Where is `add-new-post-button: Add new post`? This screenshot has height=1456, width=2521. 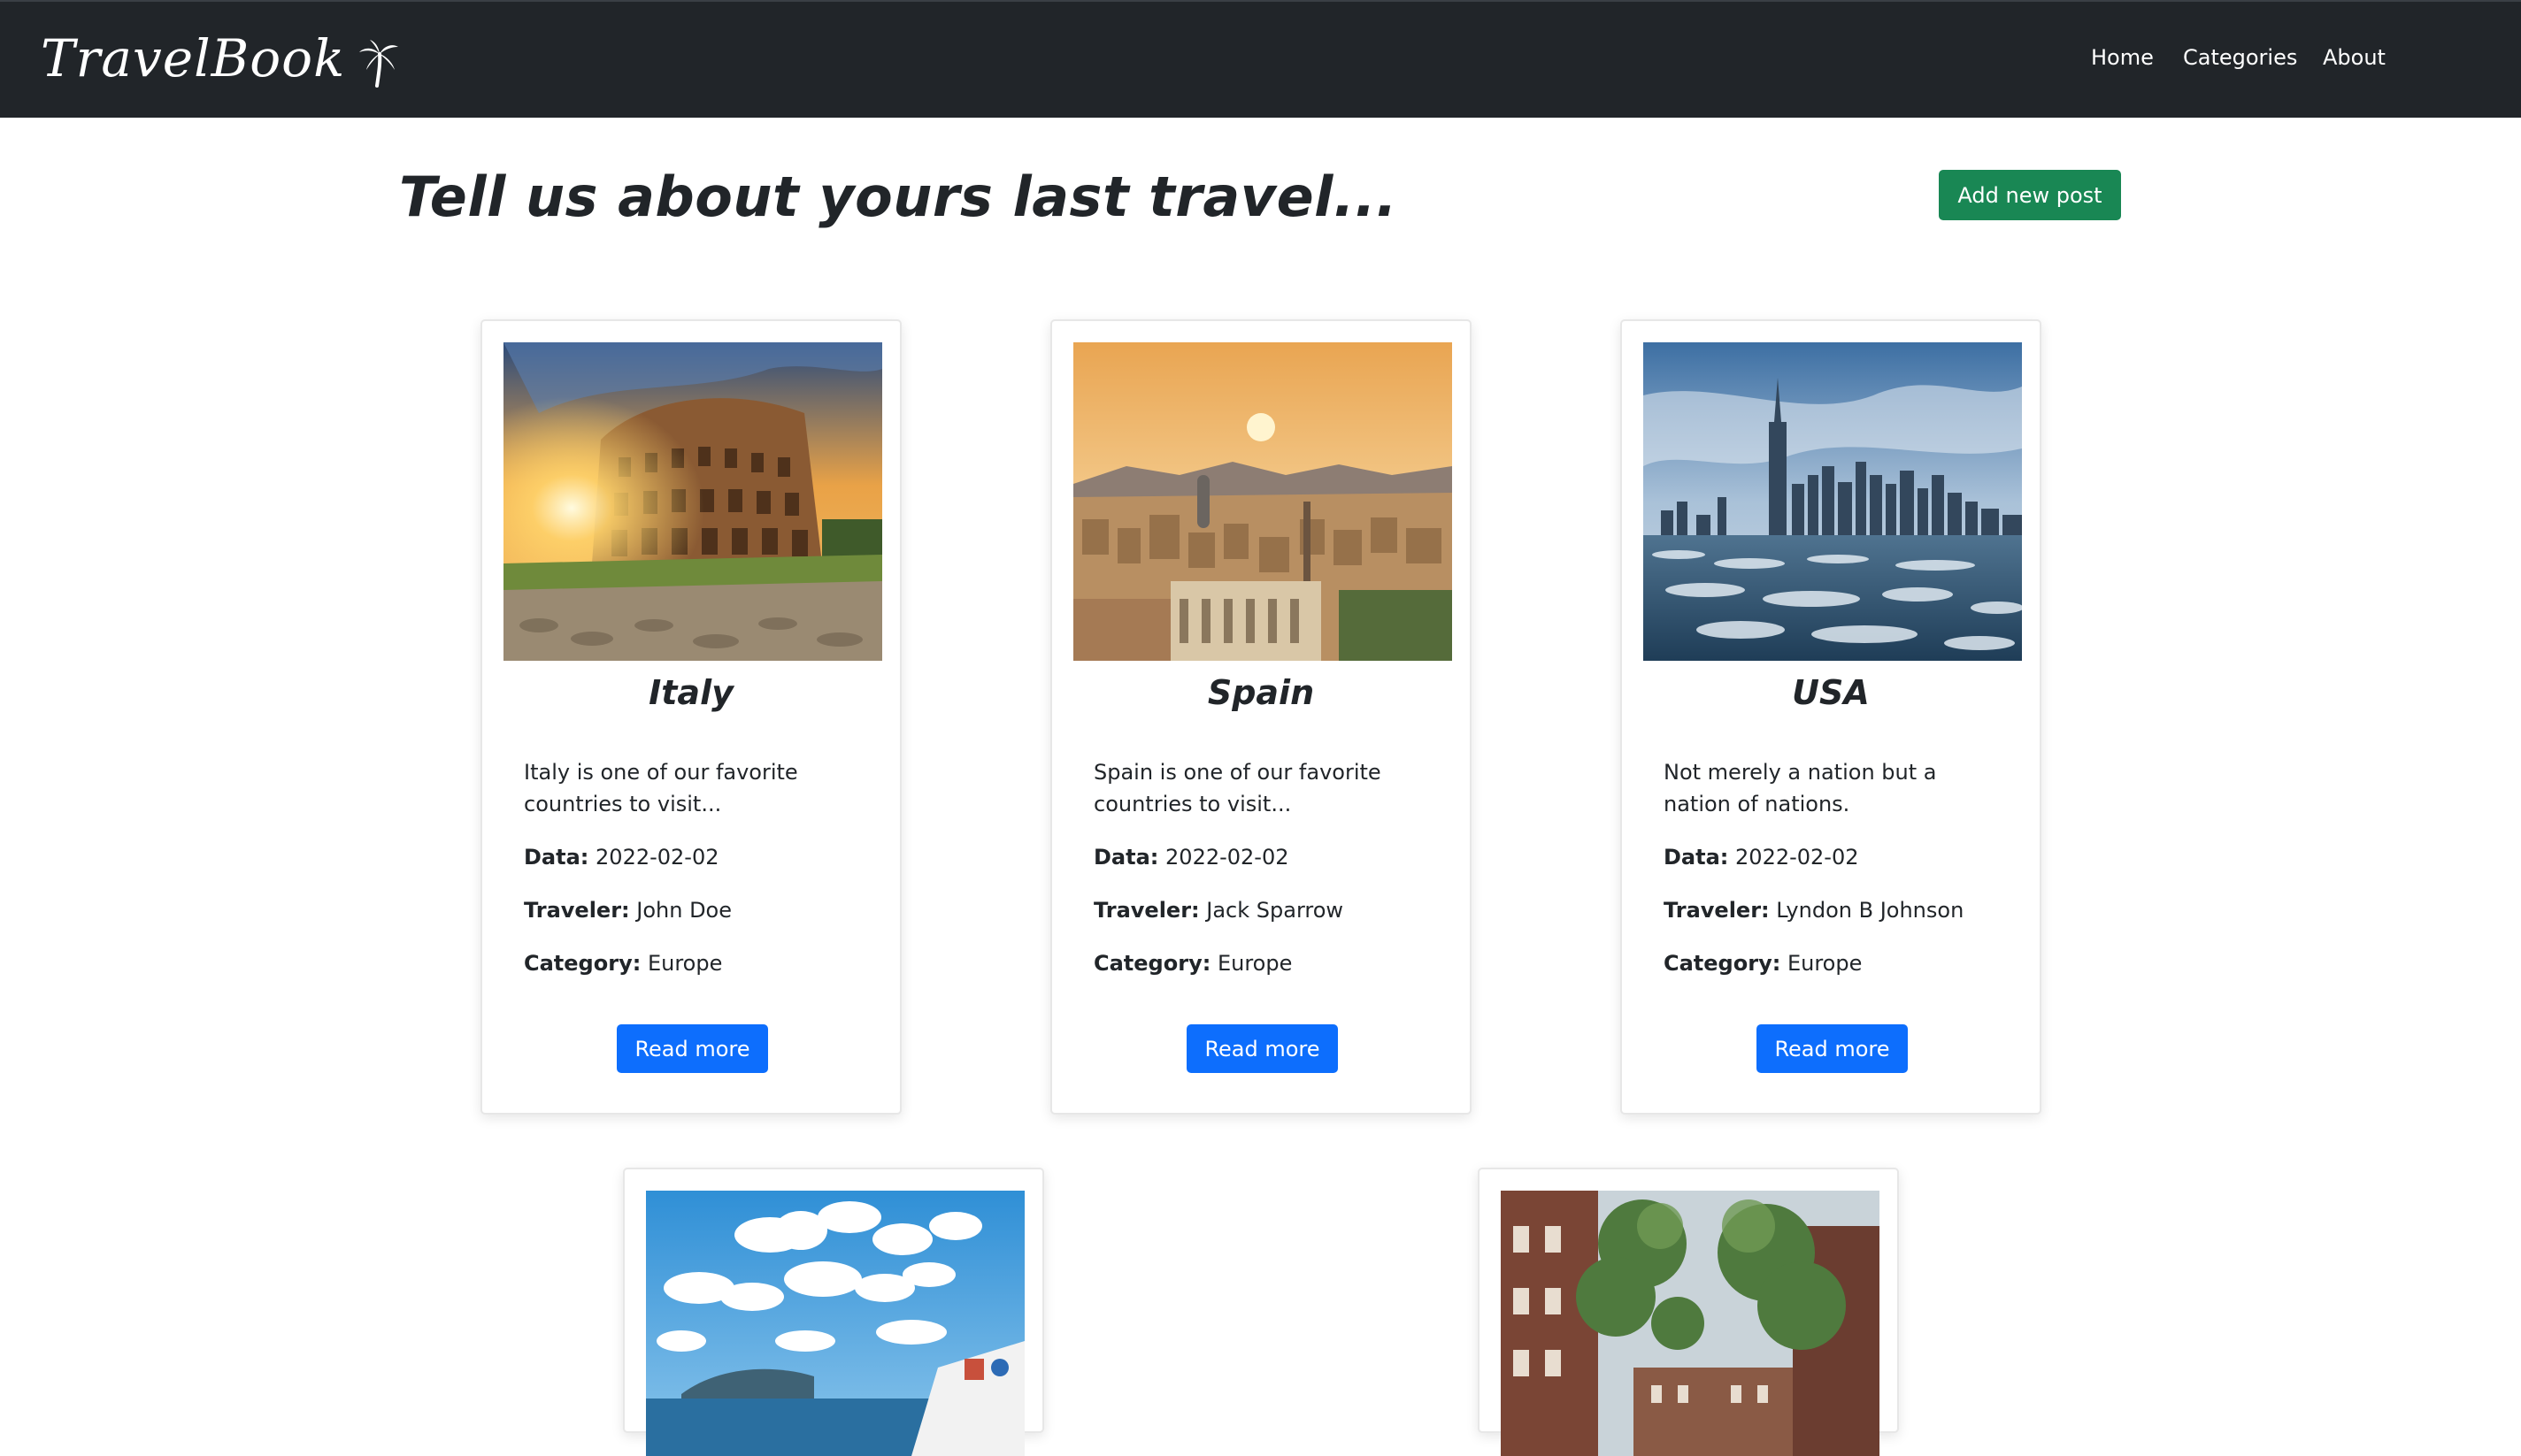 add-new-post-button: Add new post is located at coordinates (2030, 195).